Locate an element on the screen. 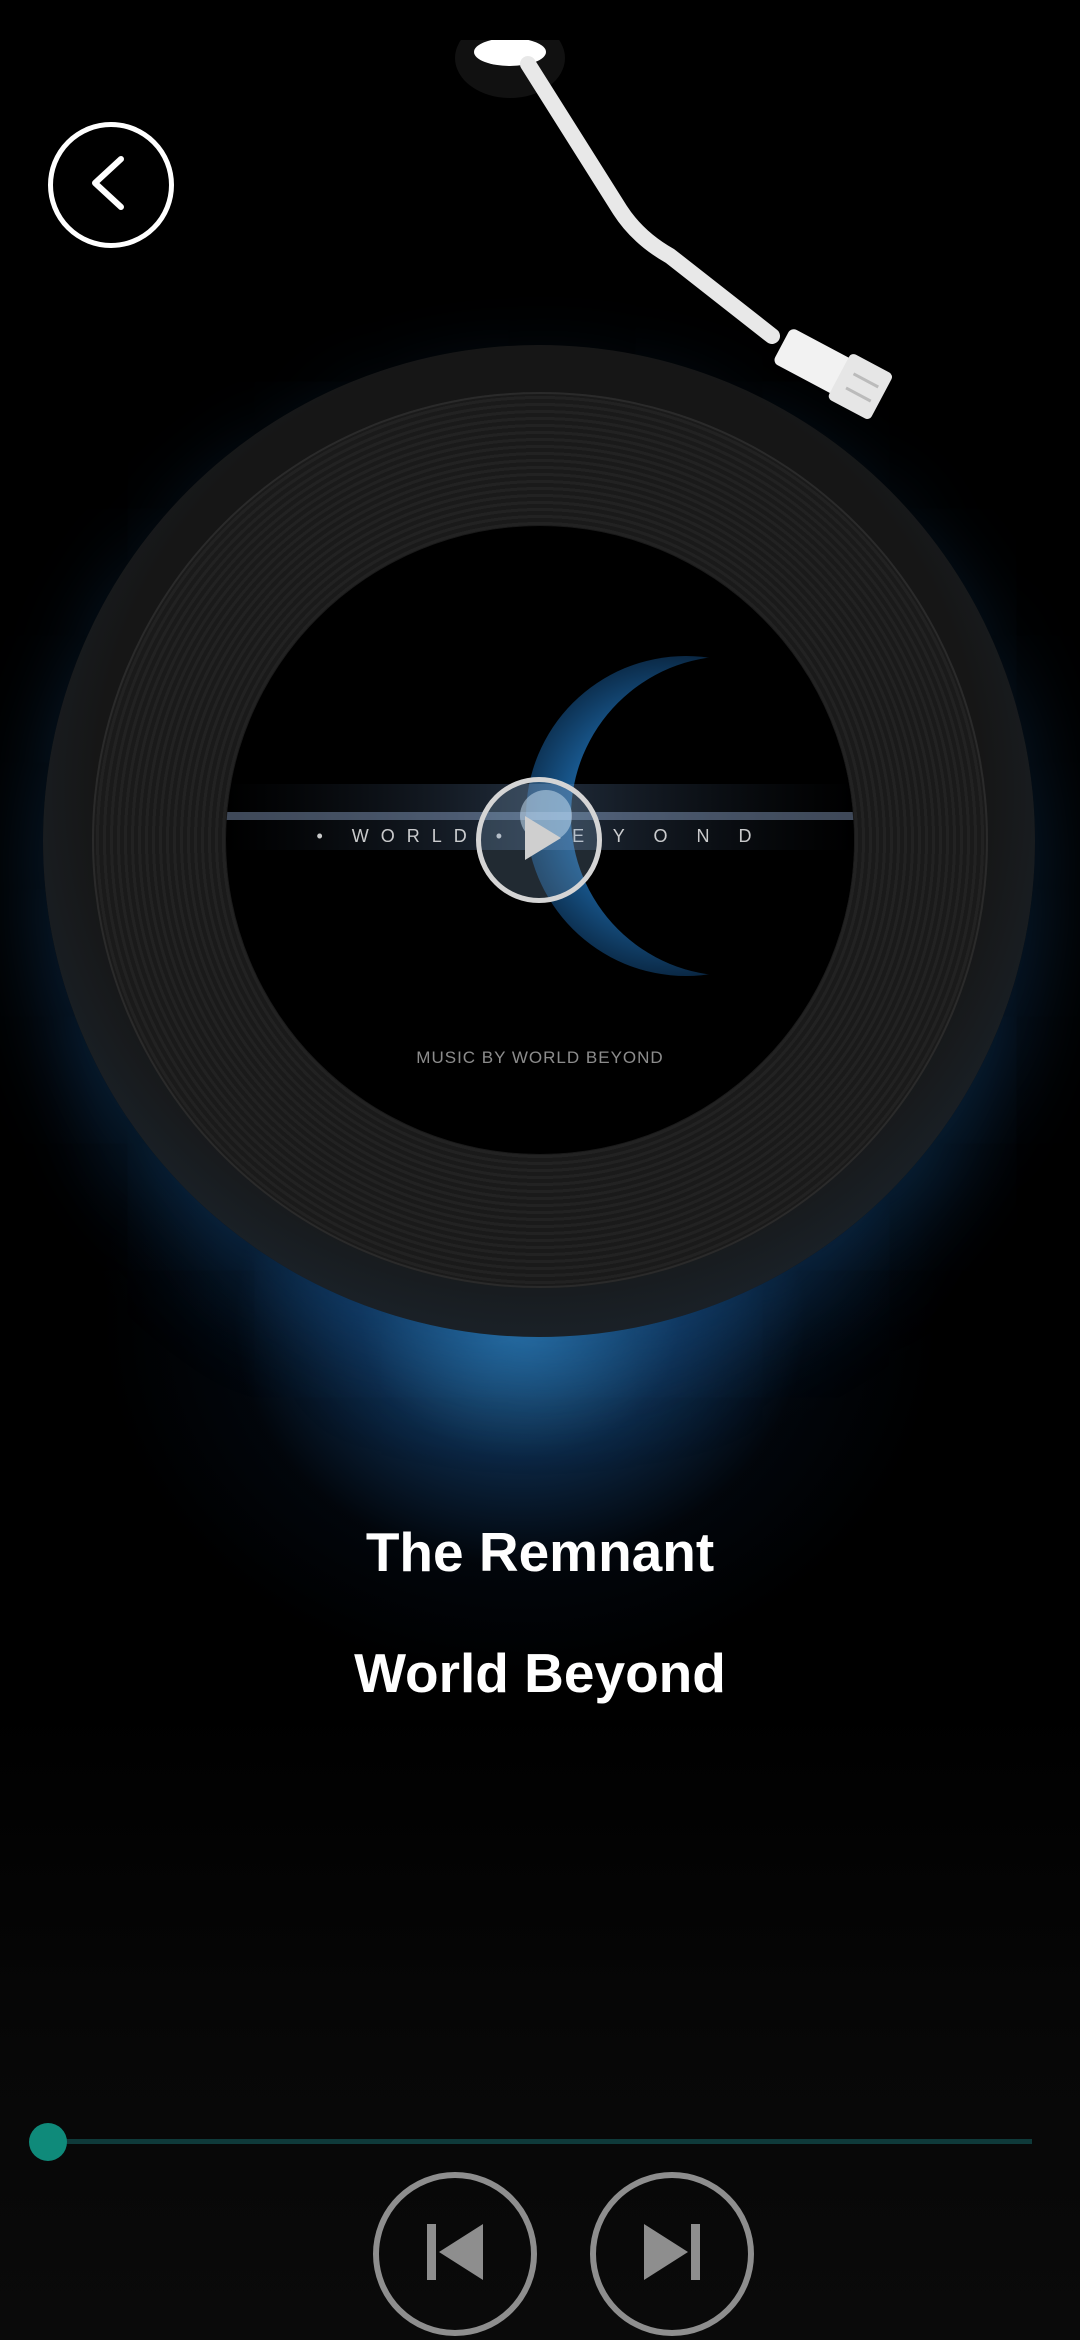  previous-button is located at coordinates (455, 2254).